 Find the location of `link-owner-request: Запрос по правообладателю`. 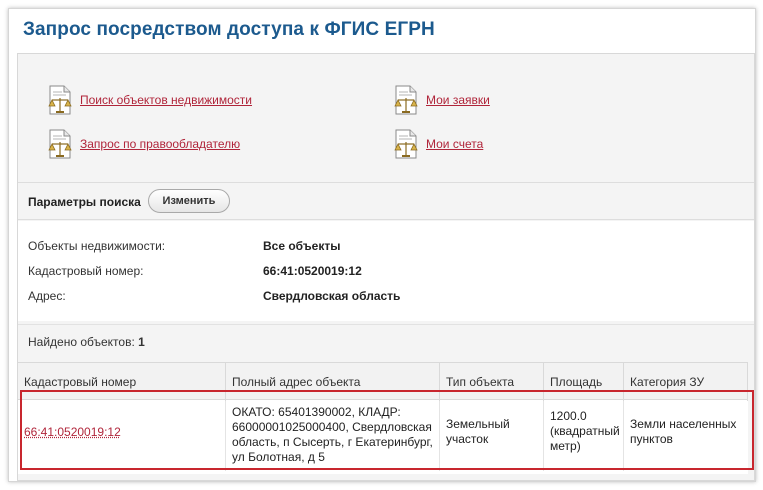

link-owner-request: Запрос по правообладателю is located at coordinates (142, 144).